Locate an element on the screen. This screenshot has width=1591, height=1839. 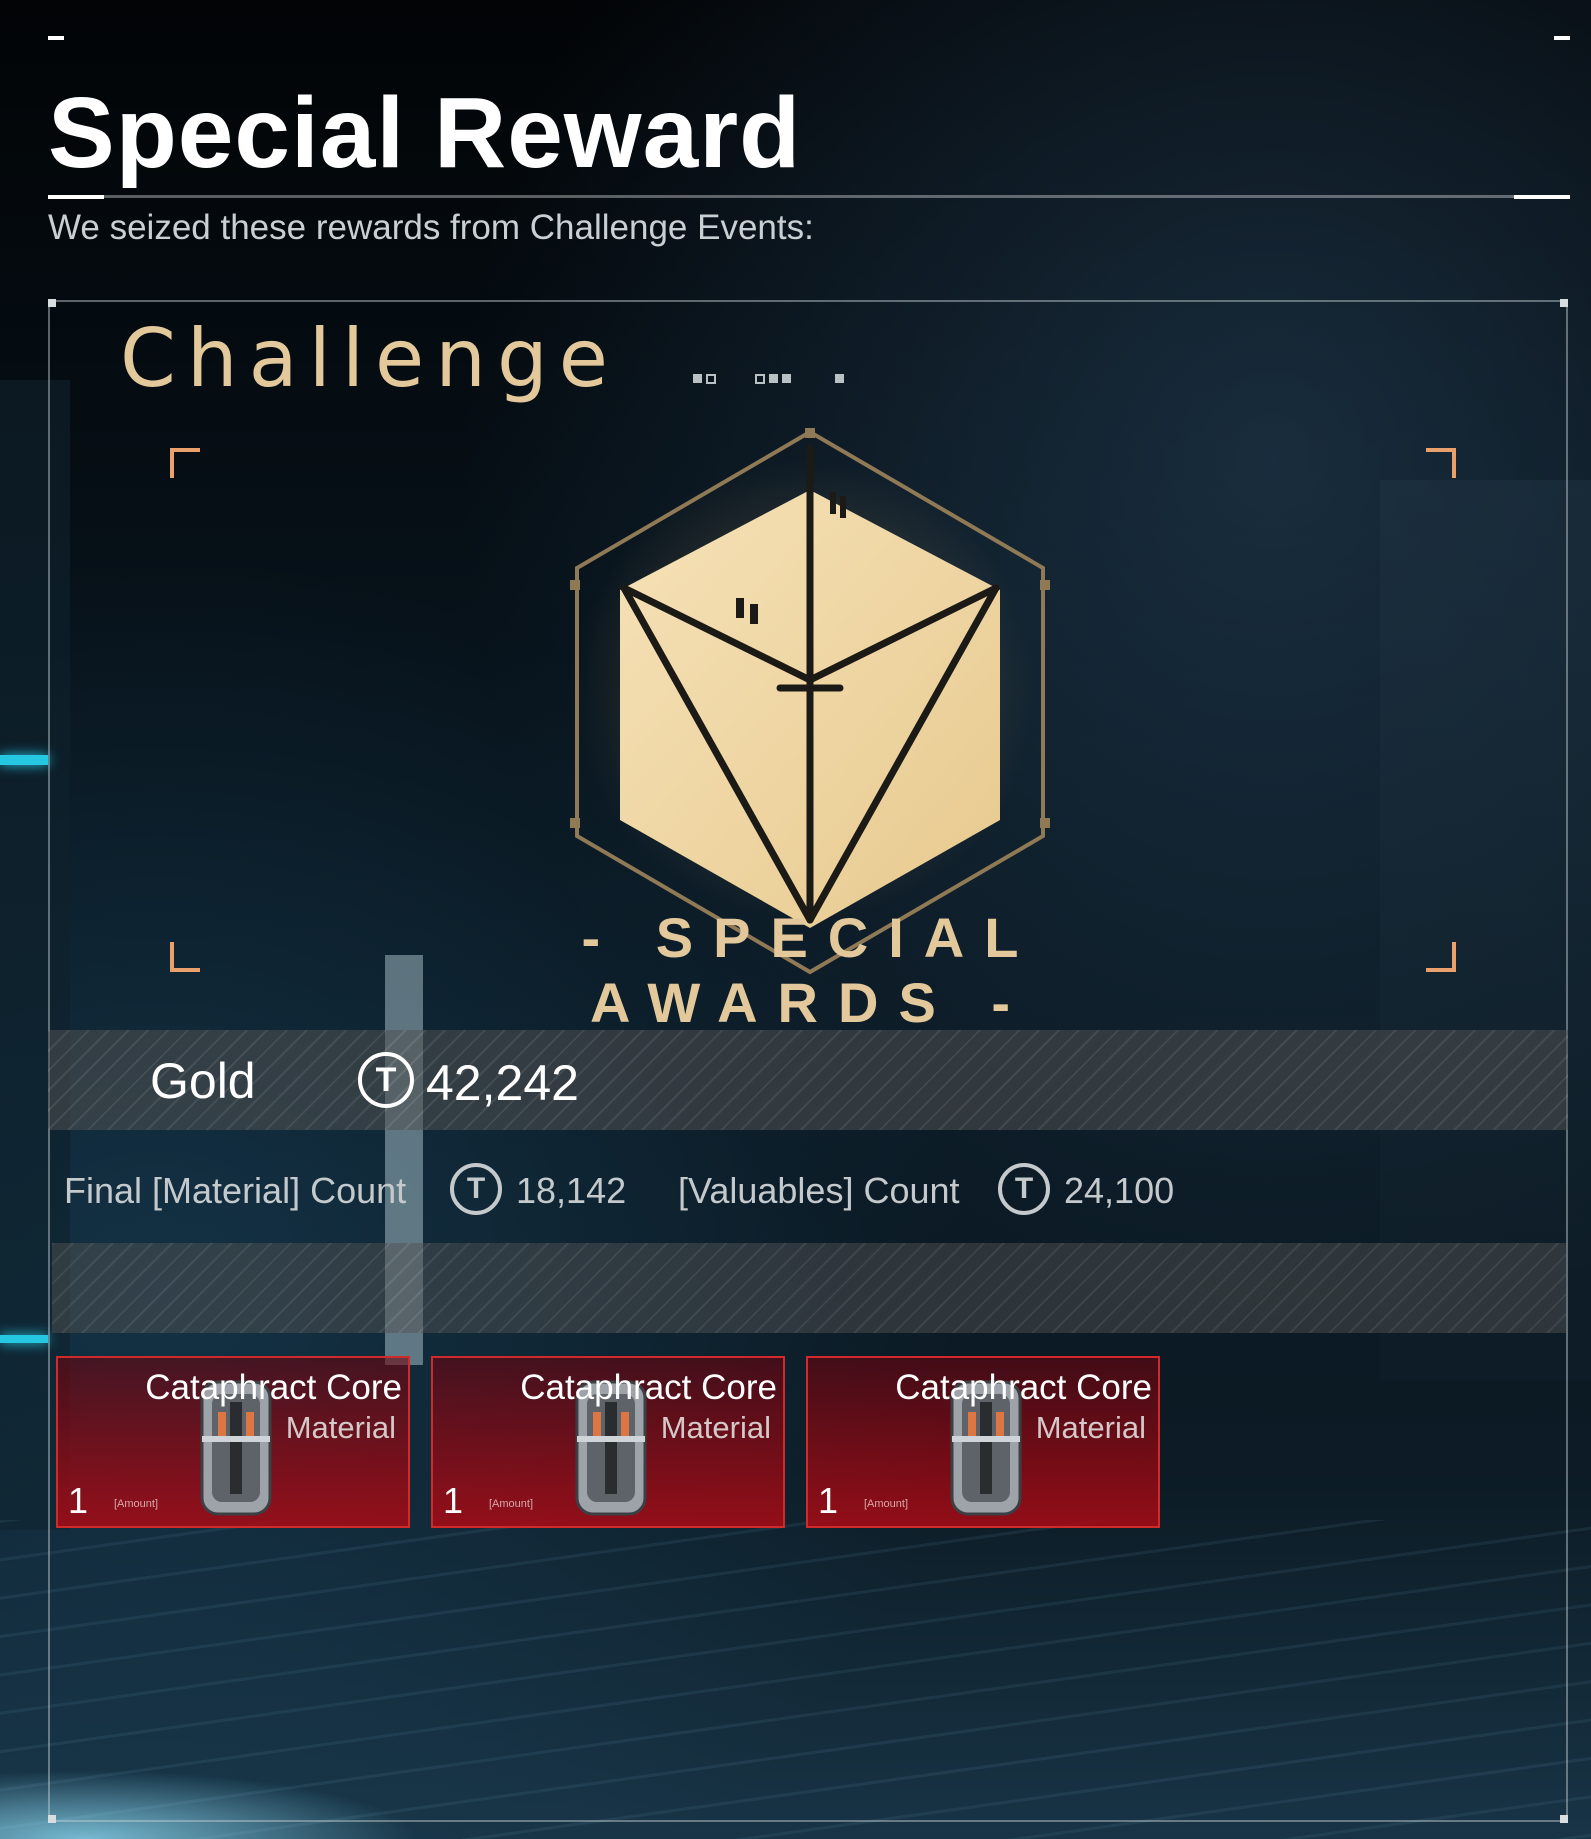
gold-row is located at coordinates (808, 1080).